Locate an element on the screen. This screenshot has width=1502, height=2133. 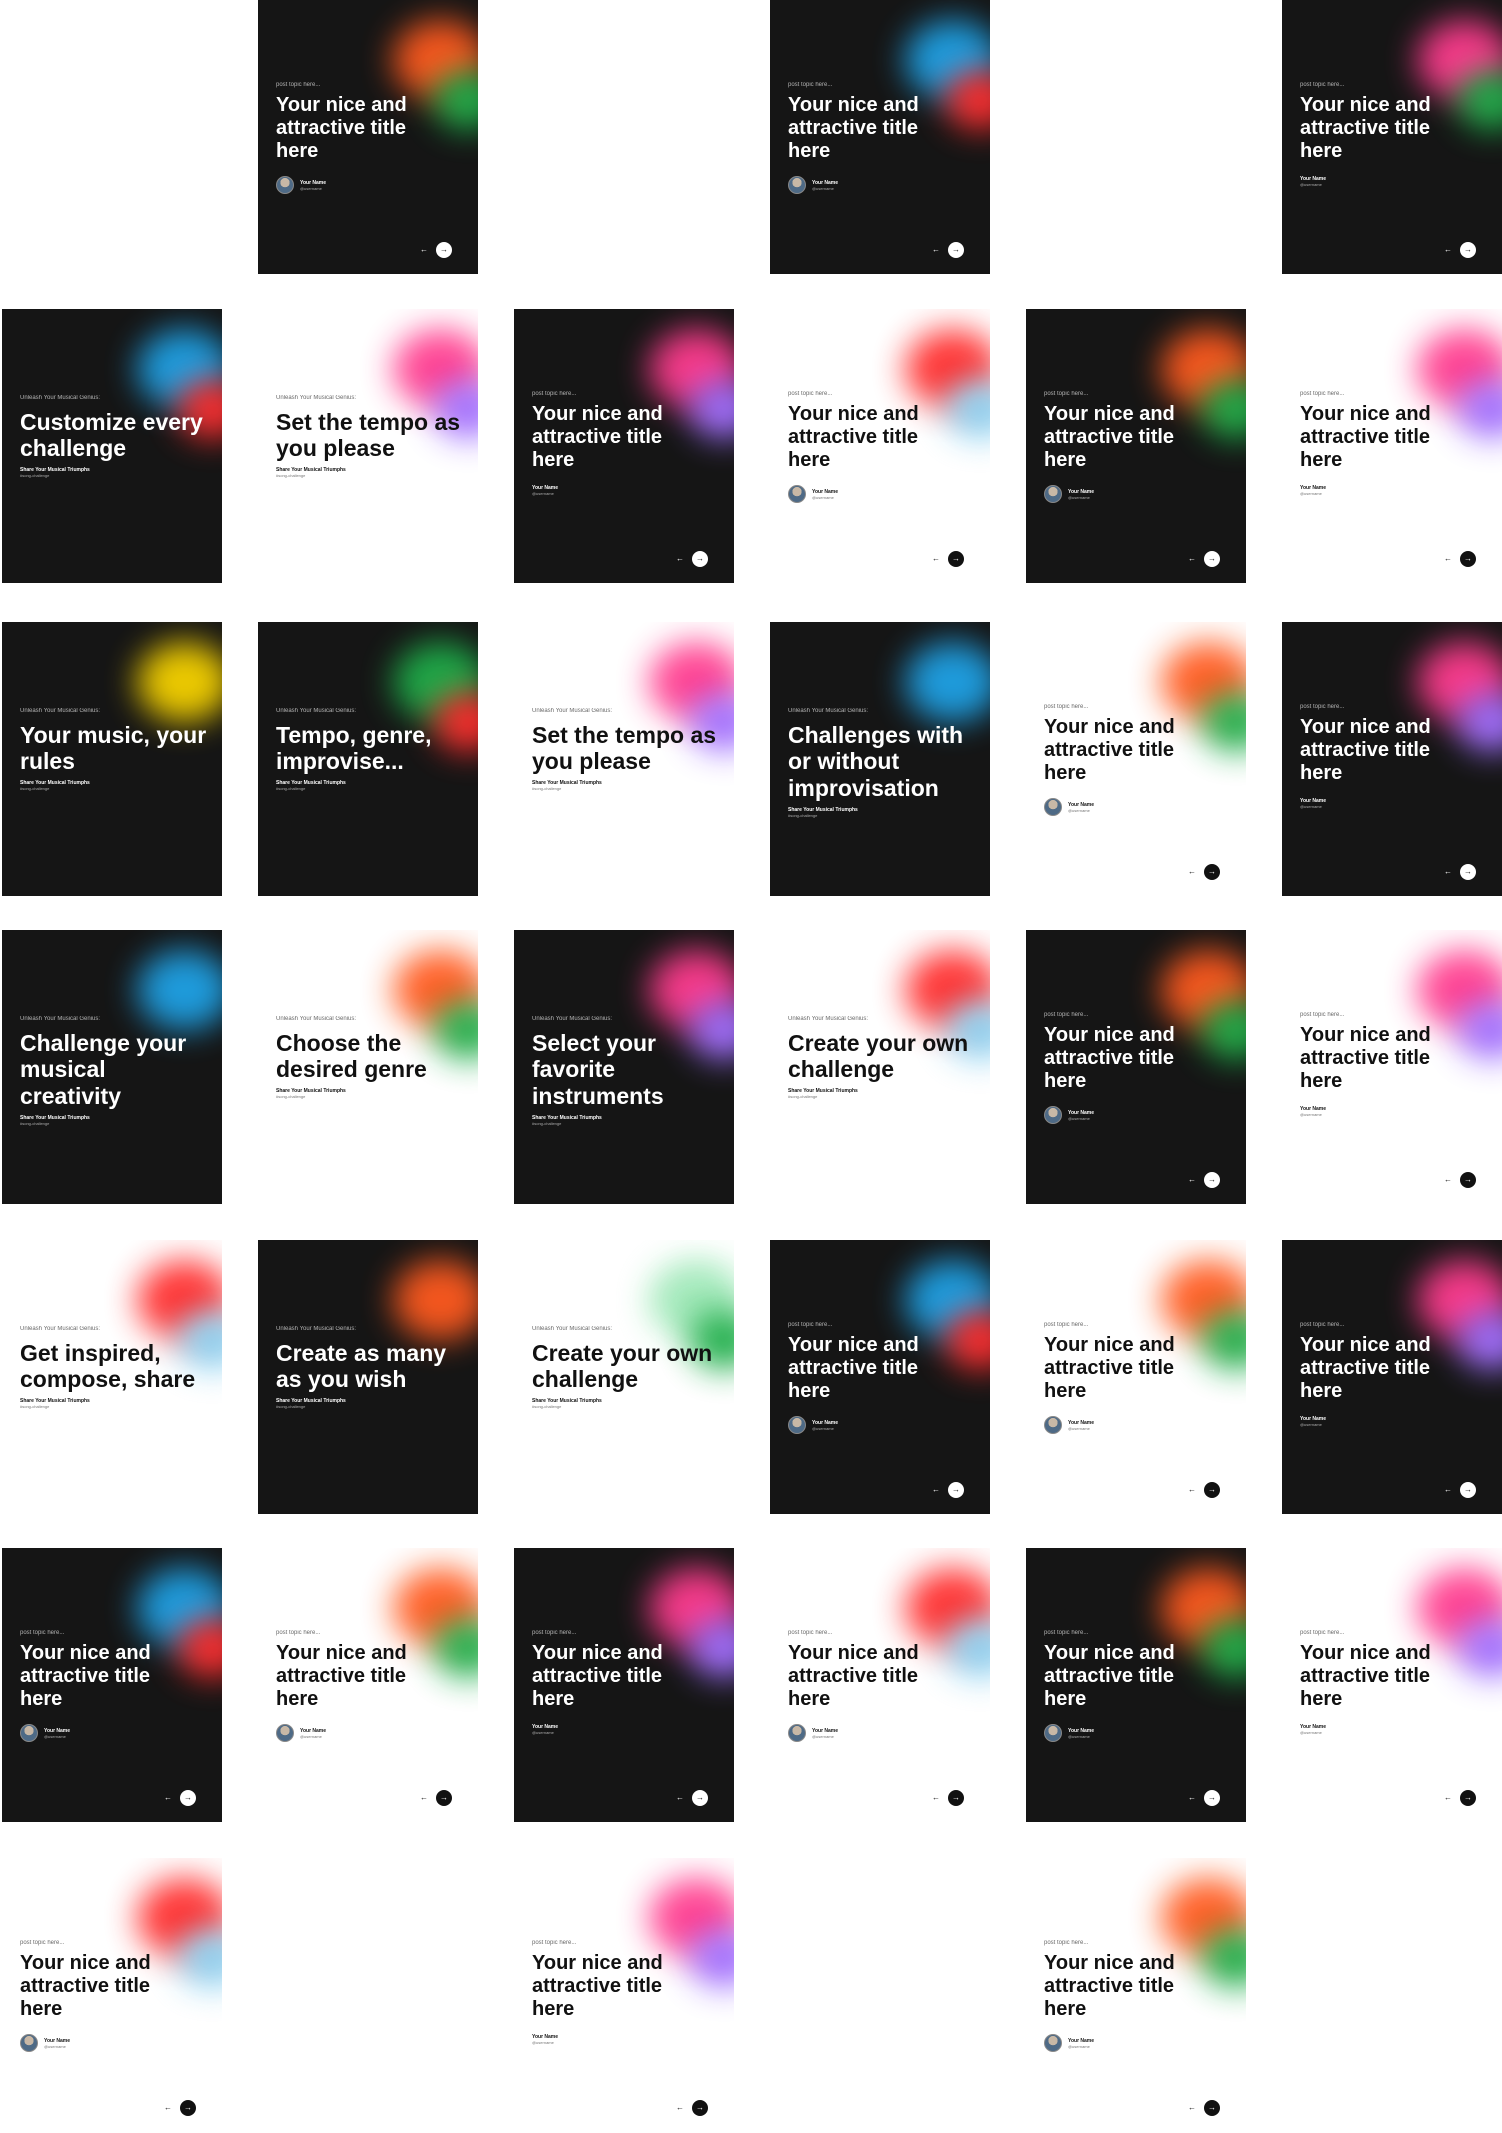
gradient-blob is located at coordinates (179, 990).